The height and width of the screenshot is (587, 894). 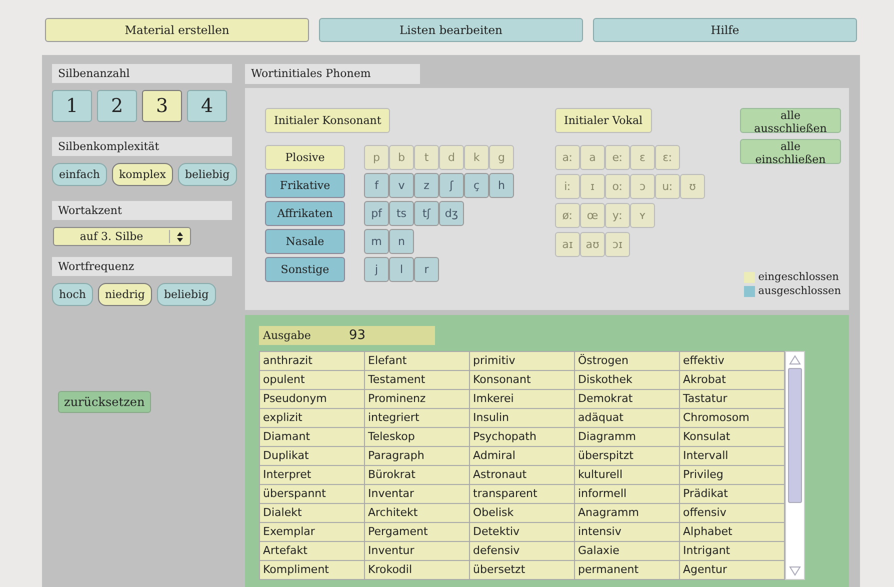 What do you see at coordinates (522, 494) in the screenshot?
I see `table-cell: transparent` at bounding box center [522, 494].